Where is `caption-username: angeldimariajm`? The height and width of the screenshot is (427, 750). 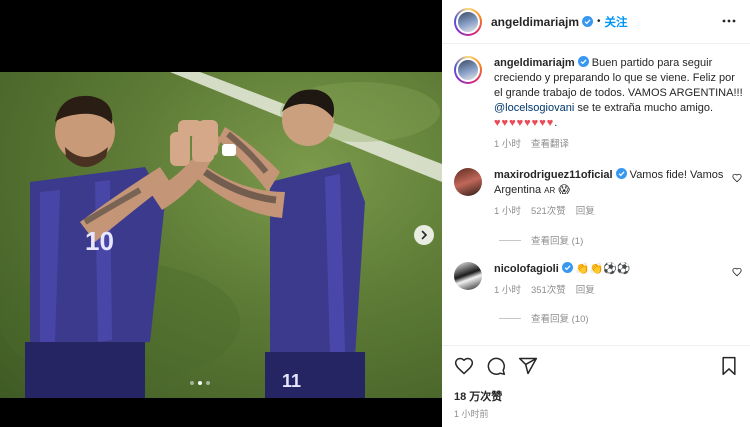 caption-username: angeldimariajm is located at coordinates (534, 63).